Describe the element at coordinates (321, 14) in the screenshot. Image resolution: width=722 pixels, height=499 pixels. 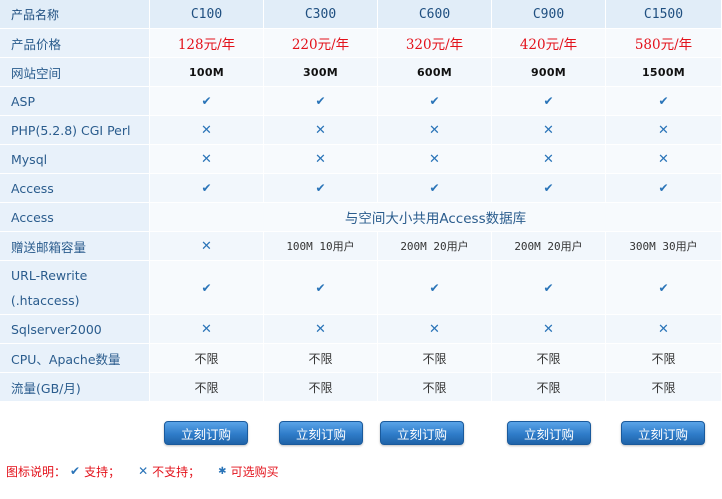
I see `plan-name-c300: C300` at that location.